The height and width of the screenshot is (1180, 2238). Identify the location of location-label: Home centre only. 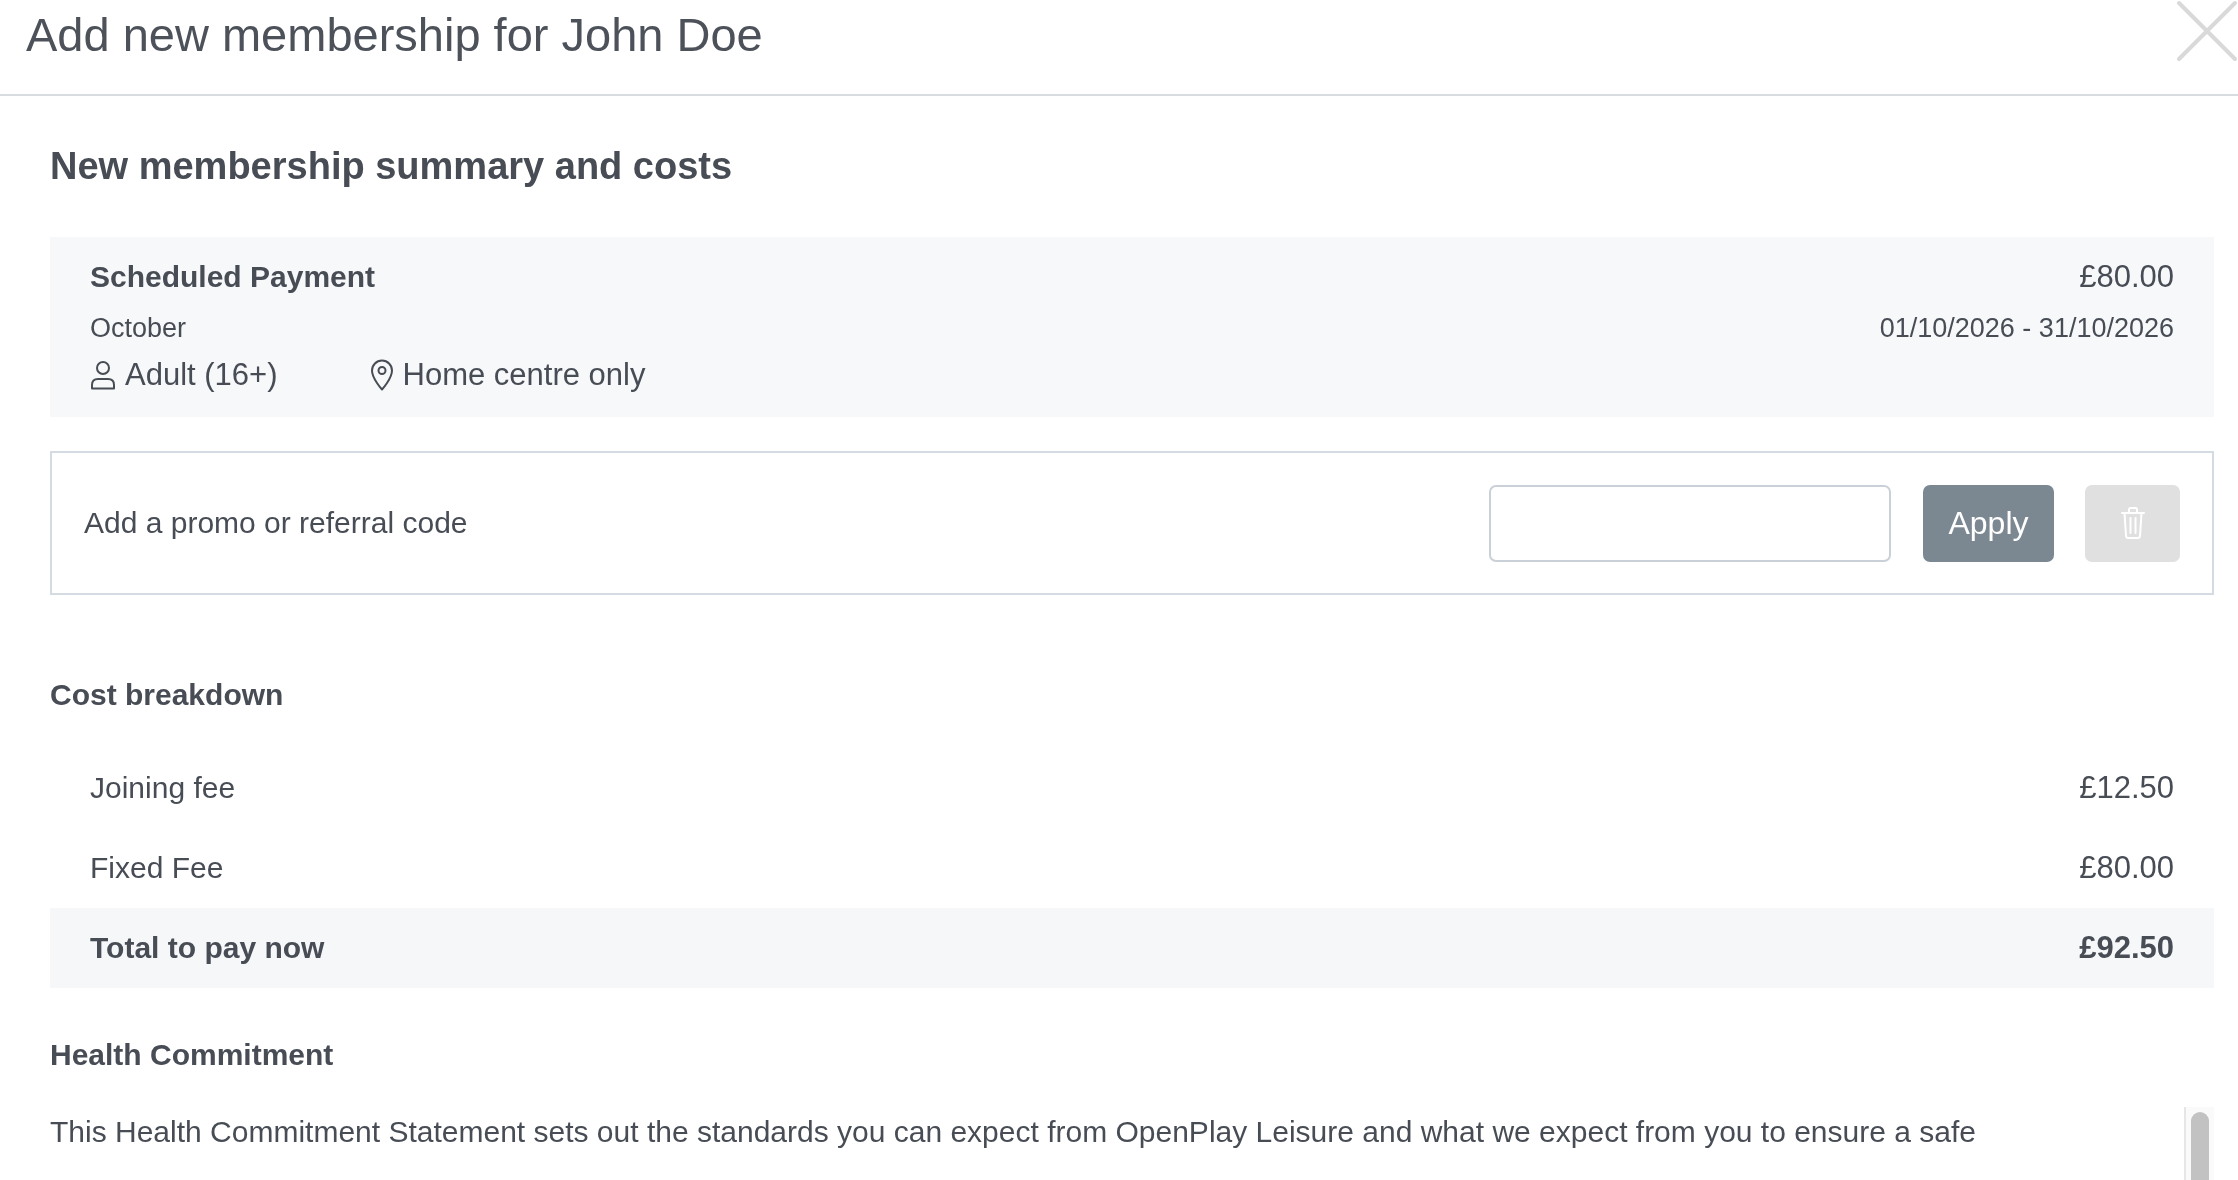
(524, 375).